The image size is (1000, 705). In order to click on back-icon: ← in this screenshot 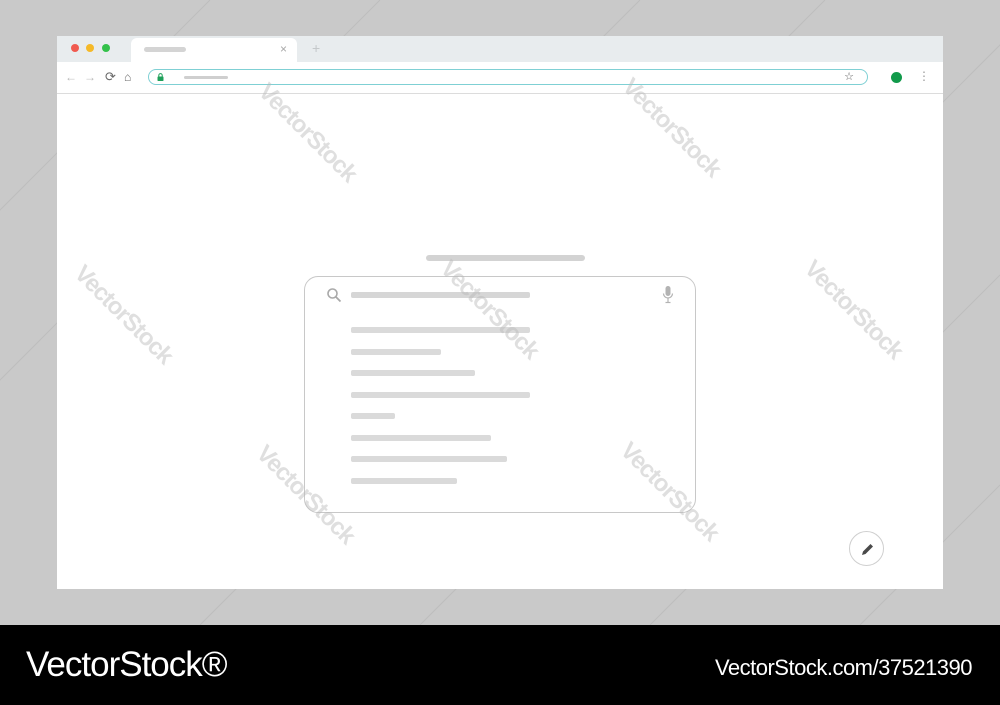, I will do `click(71, 77)`.